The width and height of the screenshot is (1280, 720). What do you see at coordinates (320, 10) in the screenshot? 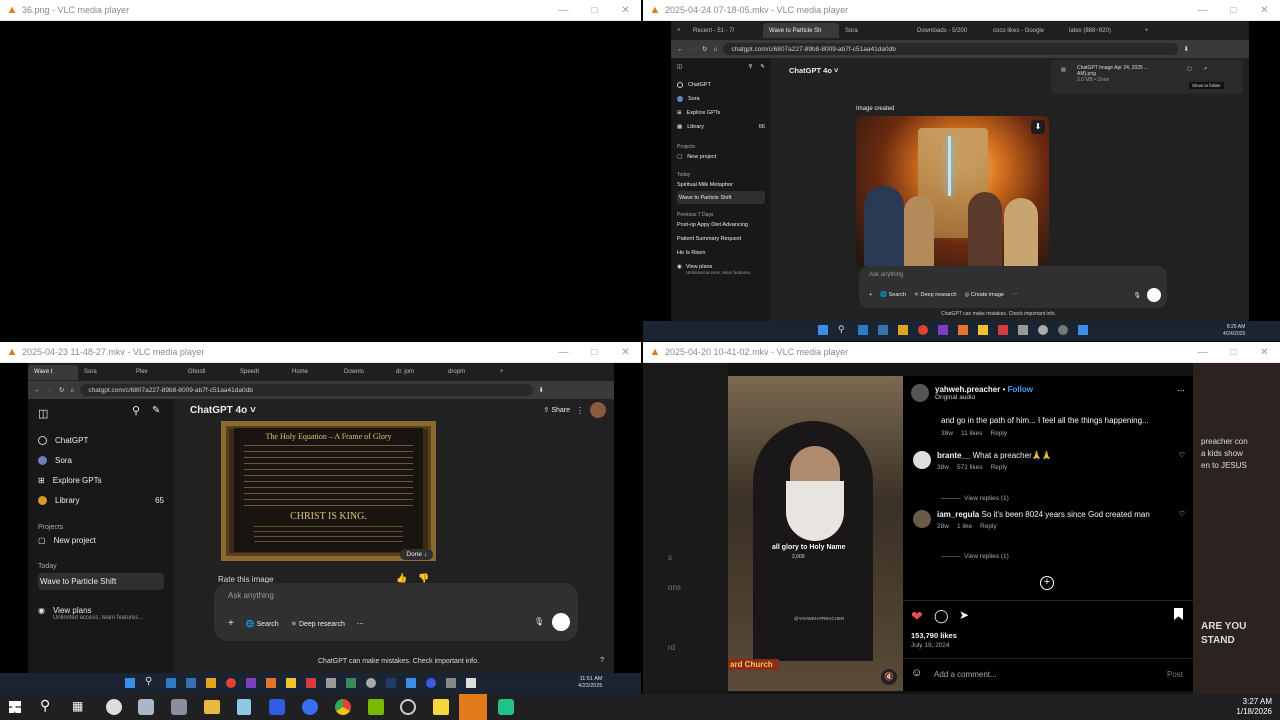
I see `window-titlebar: ▲ 36.png - VLC media player — □ ✕` at bounding box center [320, 10].